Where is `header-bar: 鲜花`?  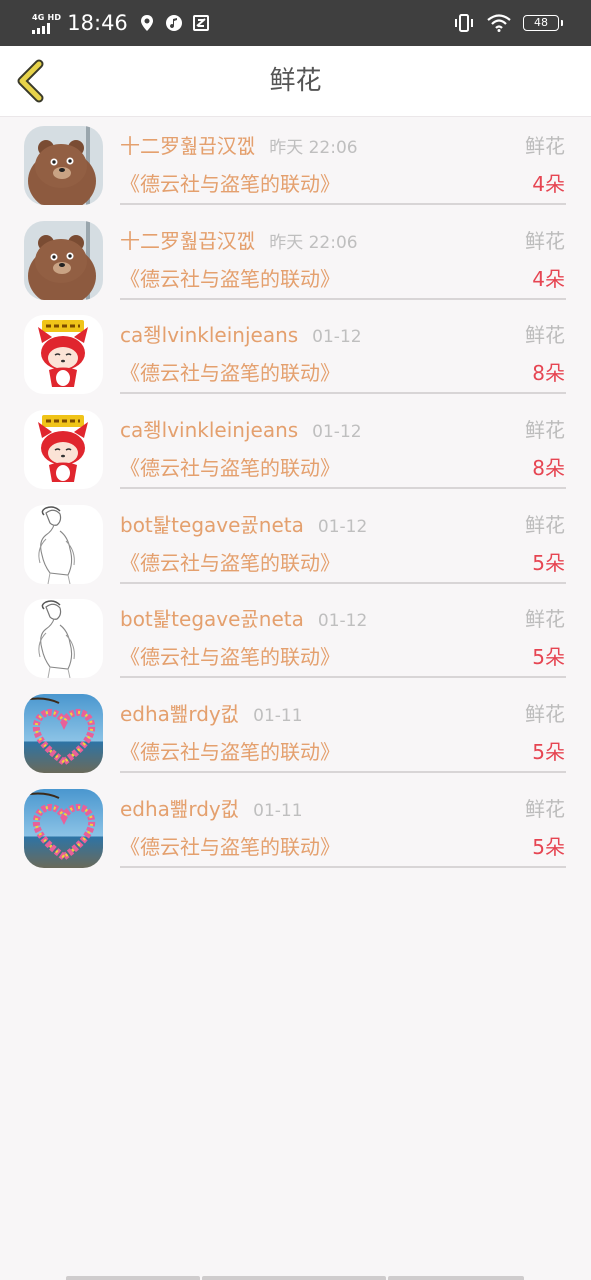 header-bar: 鲜花 is located at coordinates (295, 81).